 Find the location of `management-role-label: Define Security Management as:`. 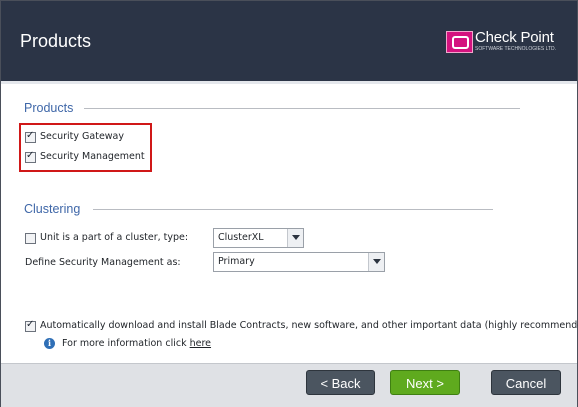

management-role-label: Define Security Management as: is located at coordinates (103, 262).